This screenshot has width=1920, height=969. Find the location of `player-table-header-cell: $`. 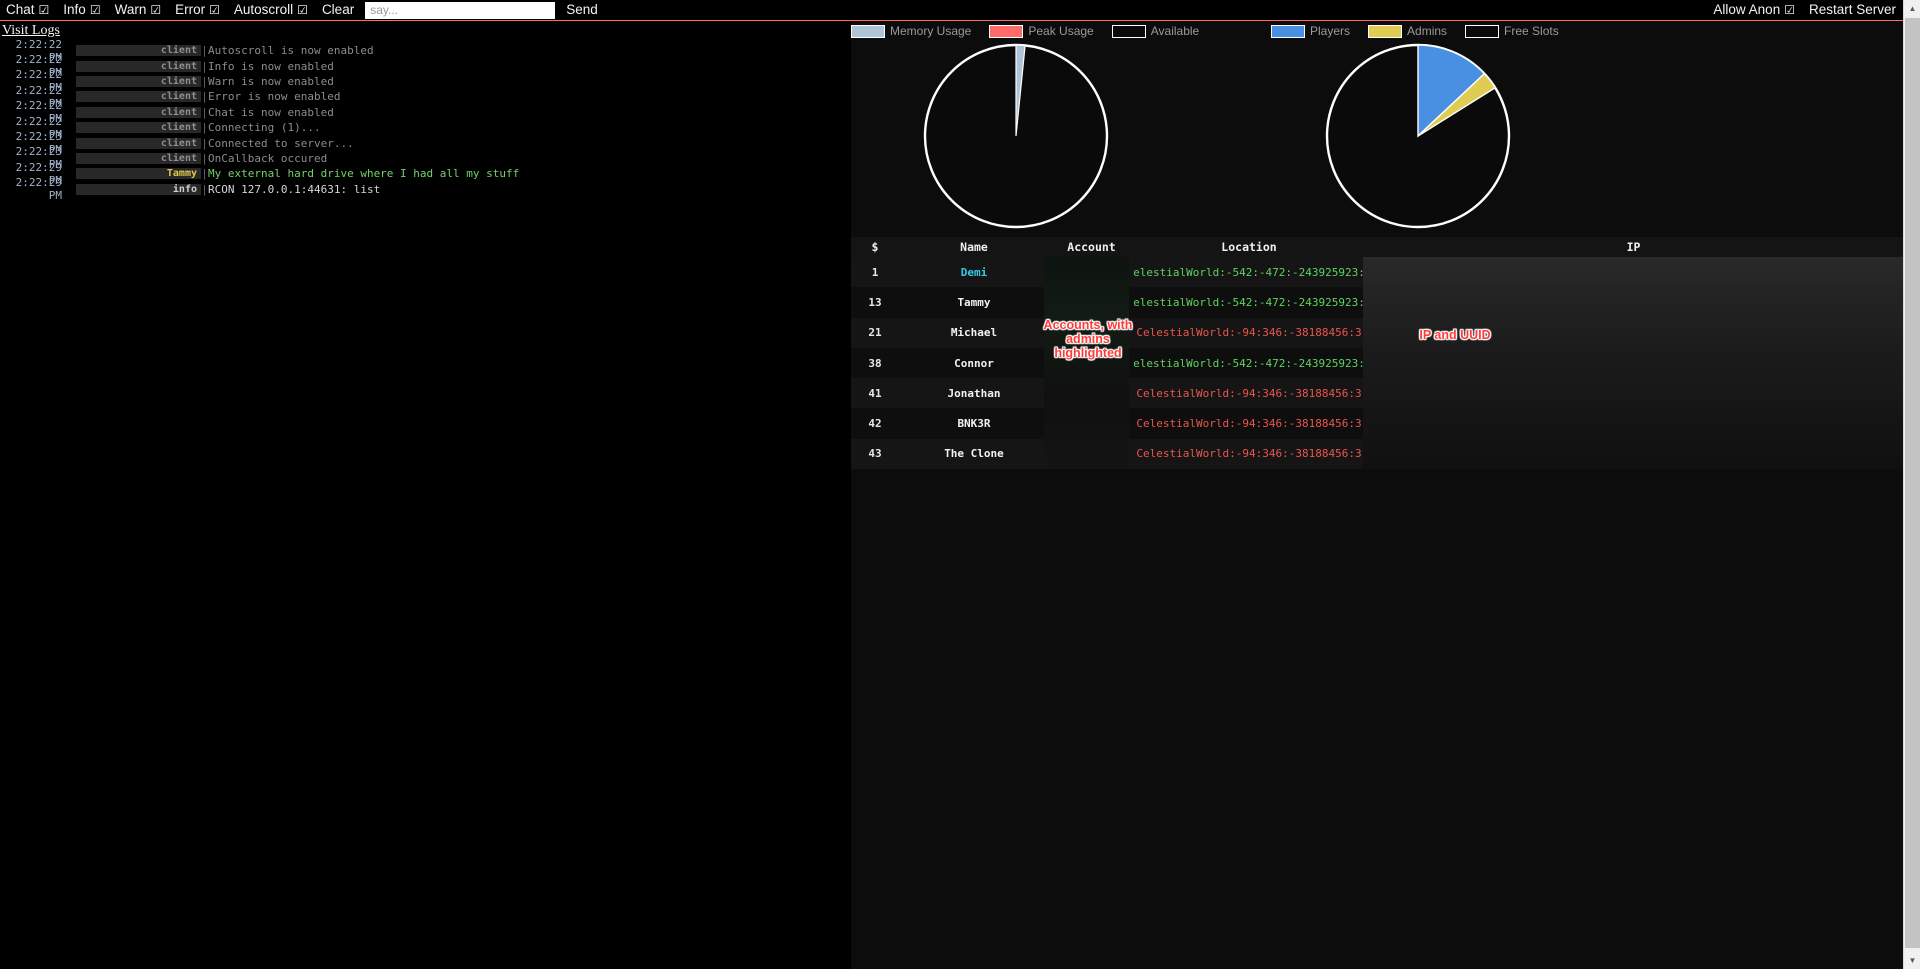

player-table-header-cell: $ is located at coordinates (875, 247).